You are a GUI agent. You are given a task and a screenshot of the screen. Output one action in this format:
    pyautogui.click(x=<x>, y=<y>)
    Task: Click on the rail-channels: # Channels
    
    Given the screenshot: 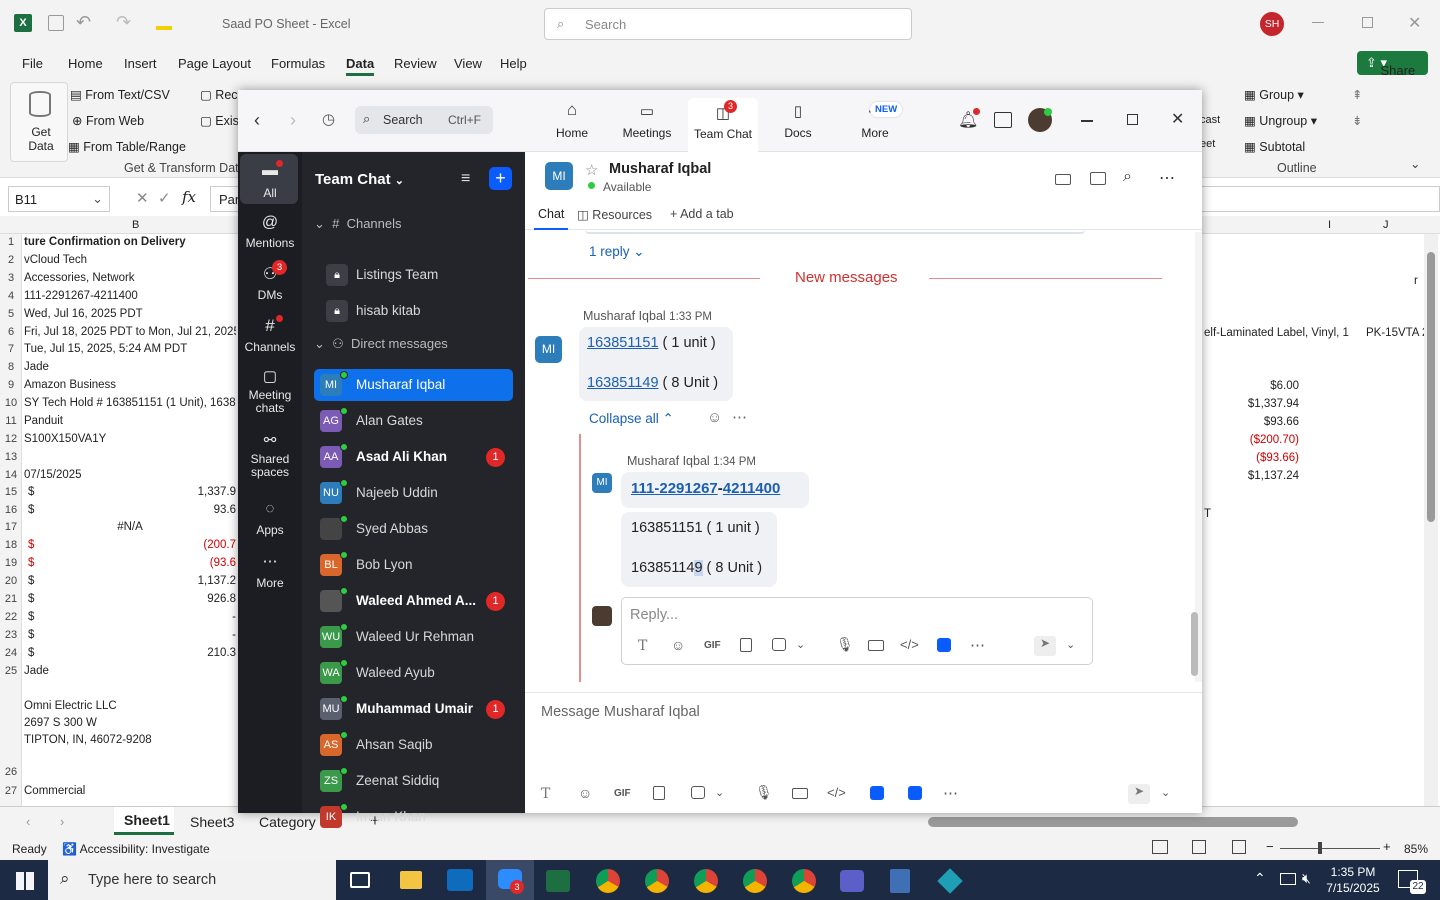 What is the action you would take?
    pyautogui.click(x=270, y=335)
    